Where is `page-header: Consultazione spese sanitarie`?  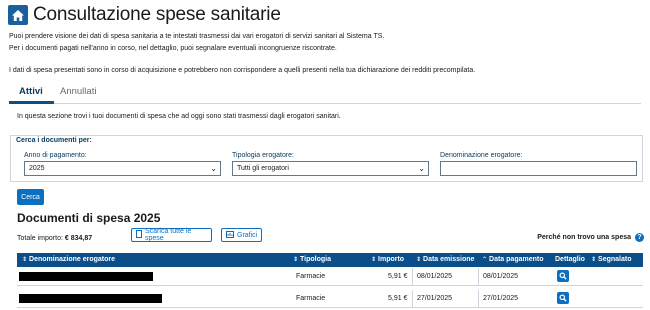
page-header: Consultazione spese sanitarie is located at coordinates (144, 15).